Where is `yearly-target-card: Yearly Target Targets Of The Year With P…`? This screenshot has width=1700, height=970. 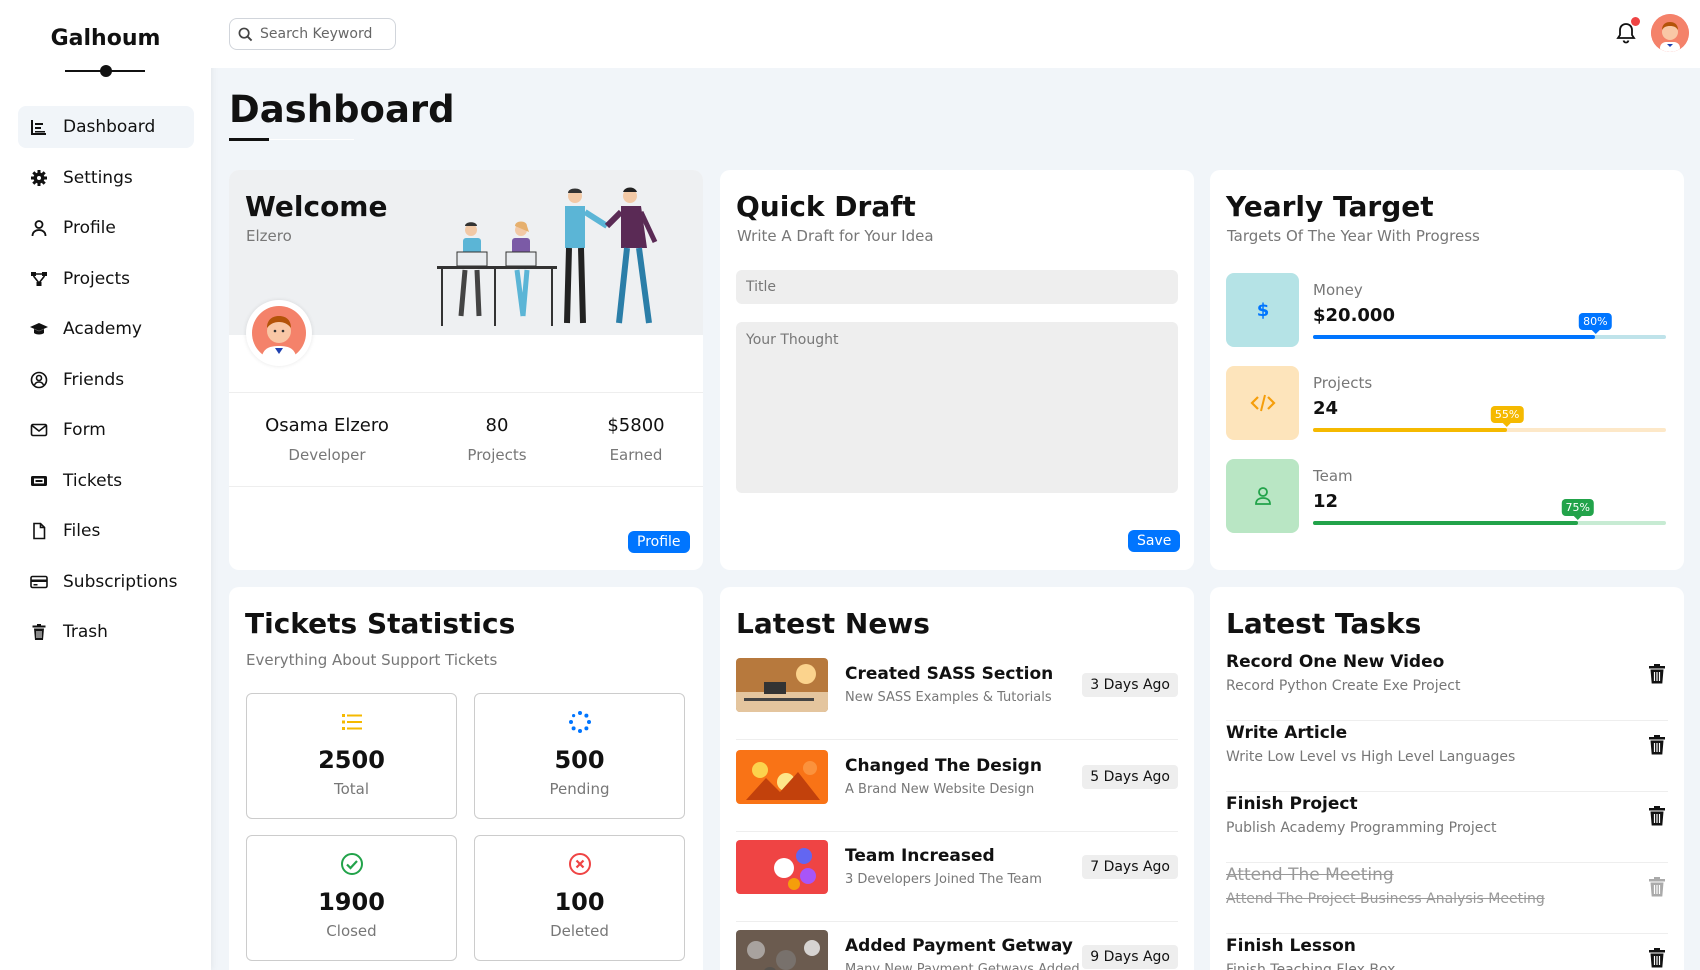
yearly-target-card: Yearly Target Targets Of The Year With P… is located at coordinates (1447, 370).